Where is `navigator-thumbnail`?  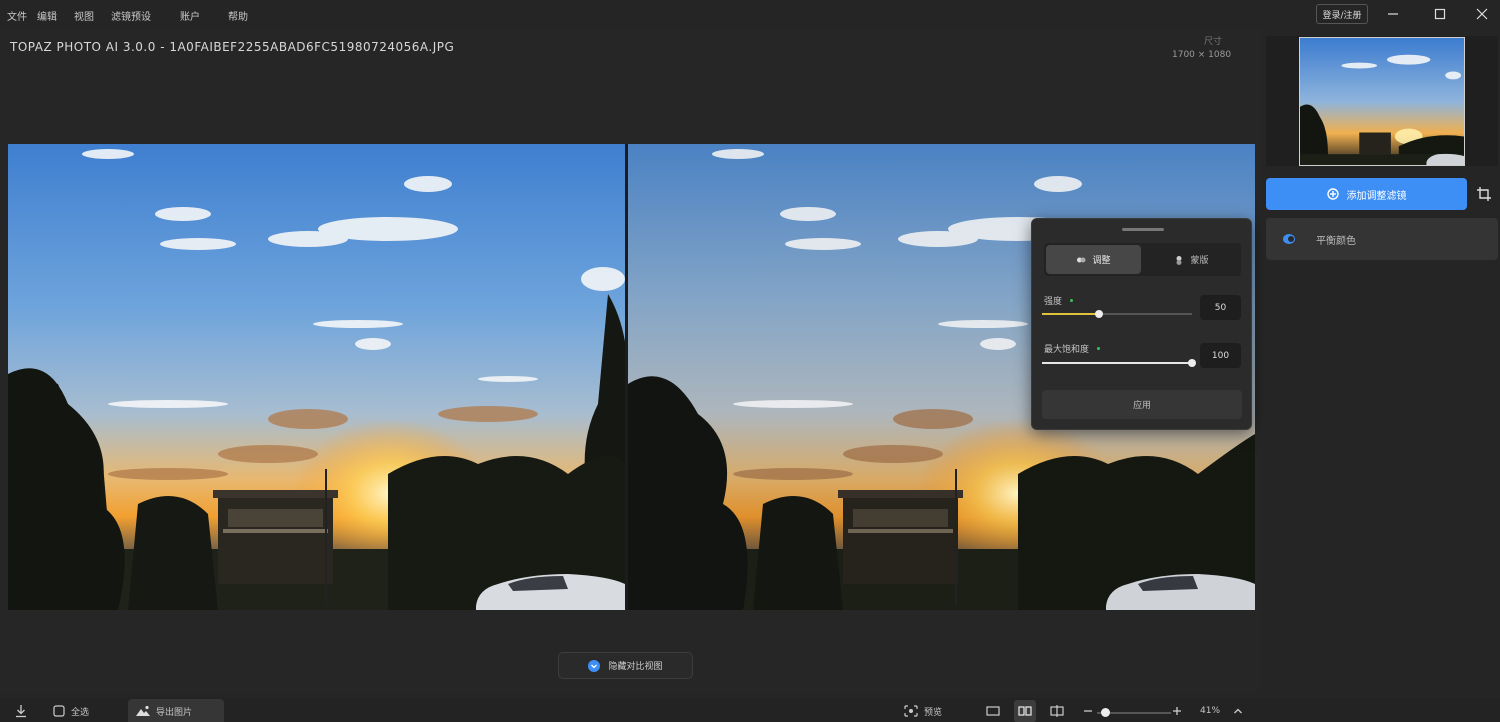
navigator-thumbnail is located at coordinates (1382, 101).